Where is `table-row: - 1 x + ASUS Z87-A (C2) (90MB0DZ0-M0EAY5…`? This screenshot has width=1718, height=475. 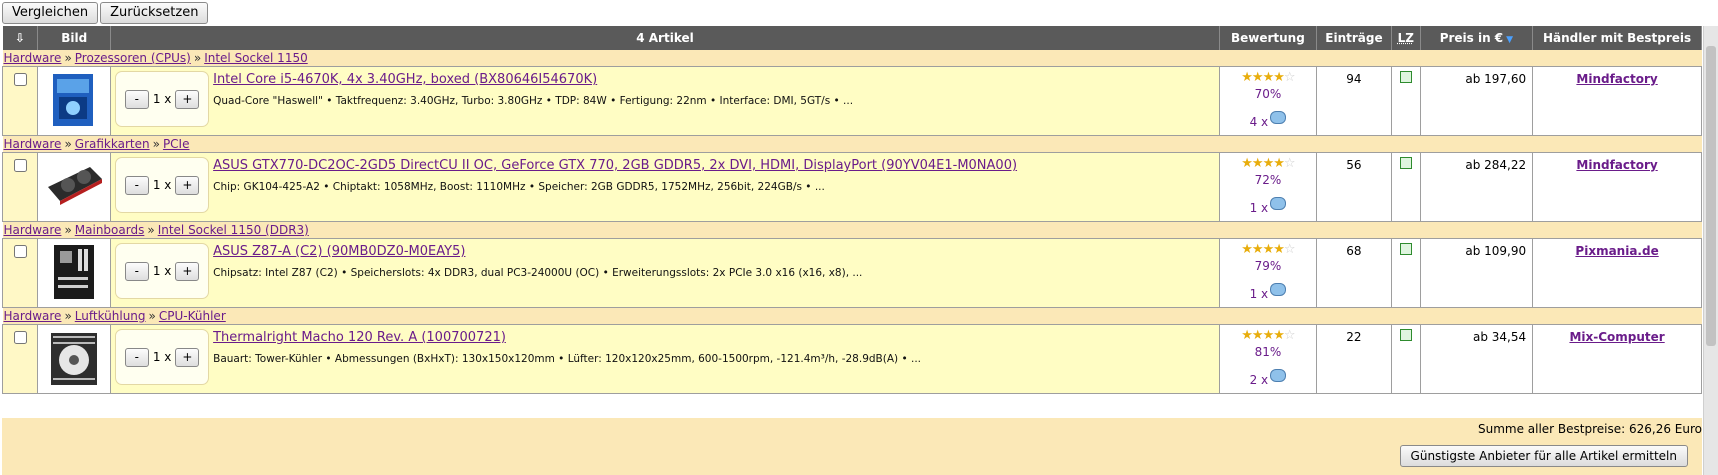
table-row: - 1 x + ASUS Z87-A (C2) (90MB0DZ0-M0EAY5… is located at coordinates (851, 273).